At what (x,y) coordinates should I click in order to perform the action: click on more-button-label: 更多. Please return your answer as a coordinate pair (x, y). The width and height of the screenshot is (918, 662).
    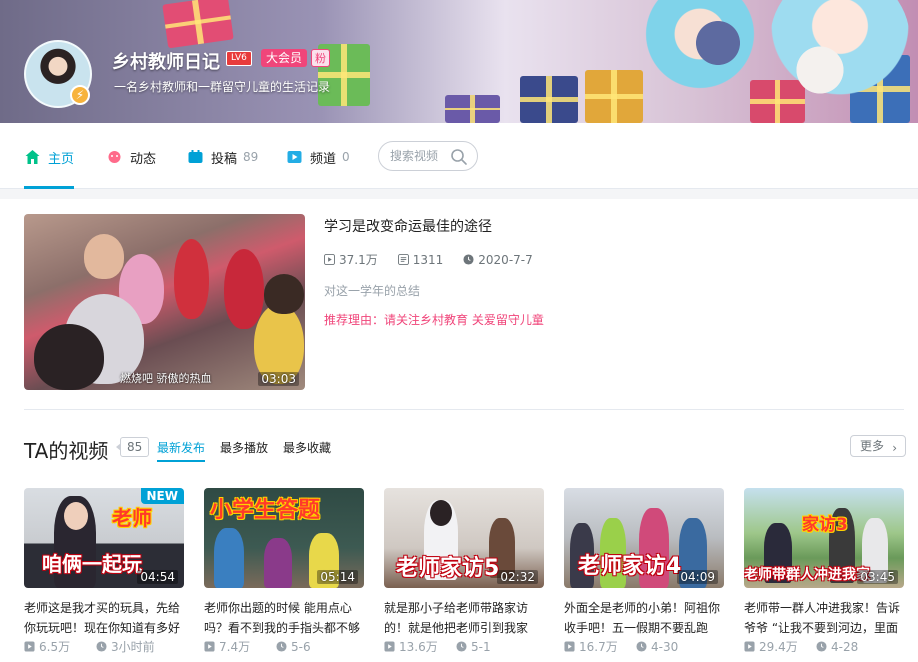
    Looking at the image, I should click on (872, 446).